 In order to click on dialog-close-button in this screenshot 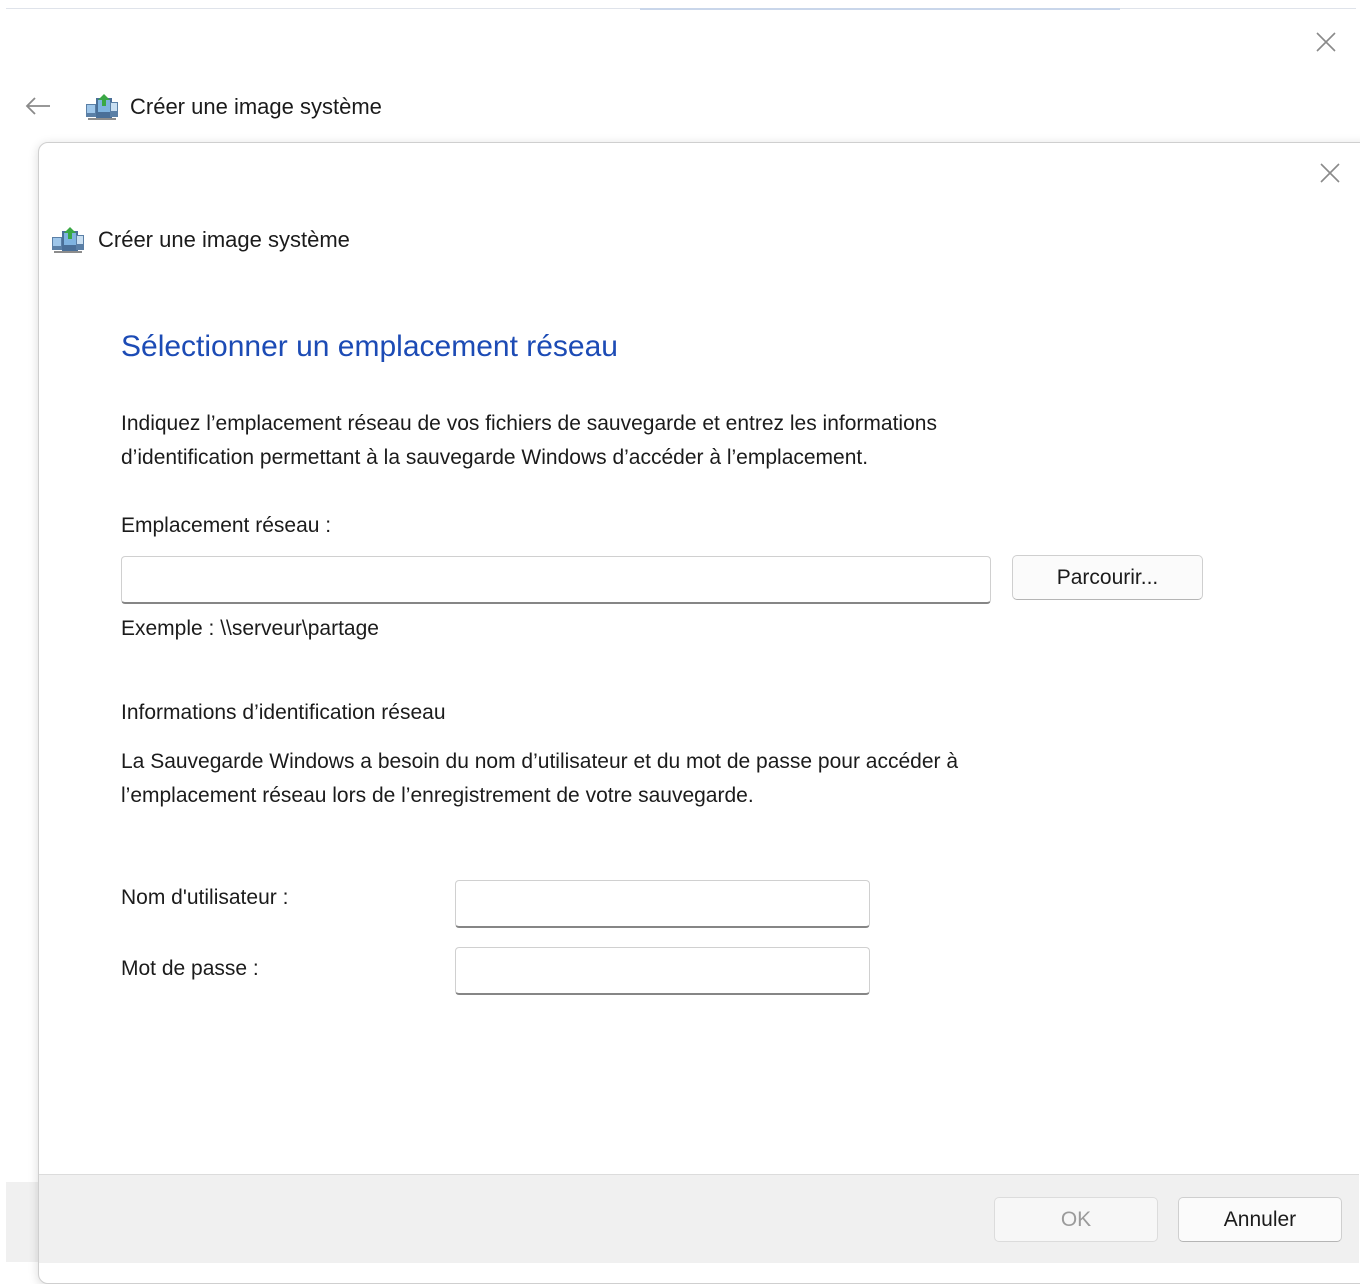, I will do `click(1330, 173)`.